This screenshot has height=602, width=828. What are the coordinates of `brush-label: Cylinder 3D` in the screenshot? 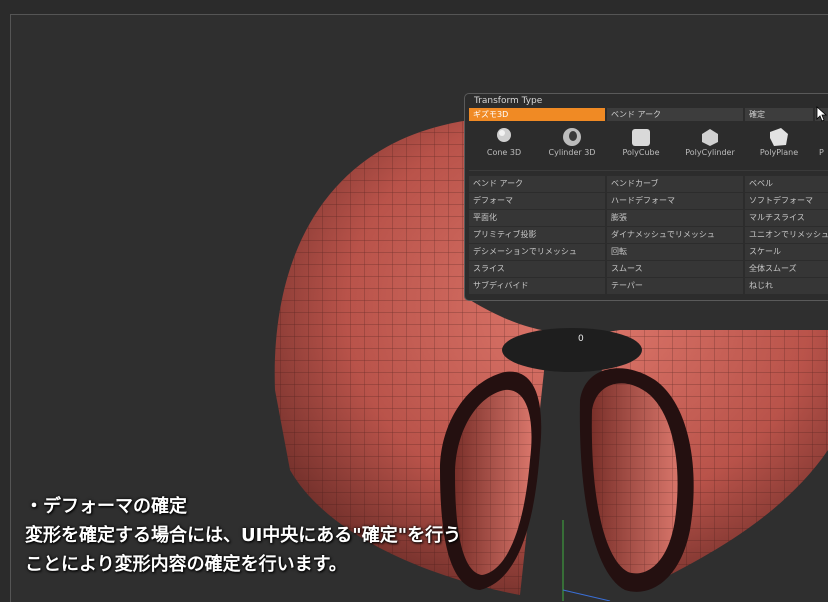 It's located at (572, 152).